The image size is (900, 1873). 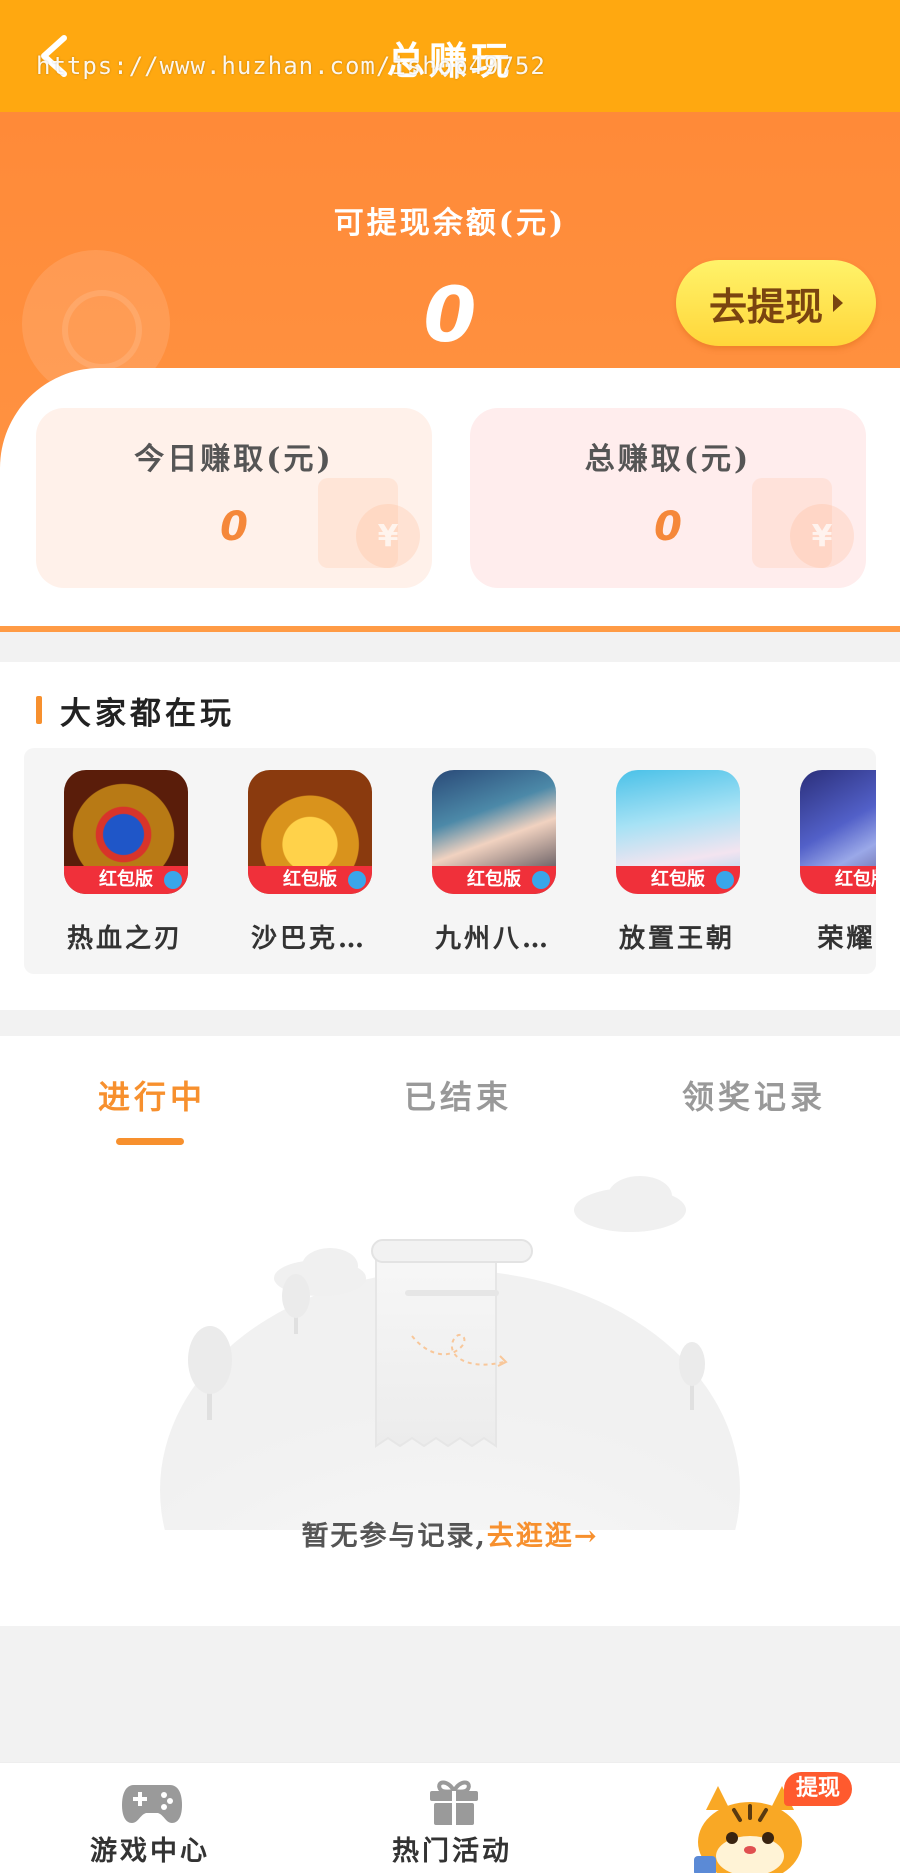 What do you see at coordinates (754, 1095) in the screenshot?
I see `tab-reward-history: 领奖记录` at bounding box center [754, 1095].